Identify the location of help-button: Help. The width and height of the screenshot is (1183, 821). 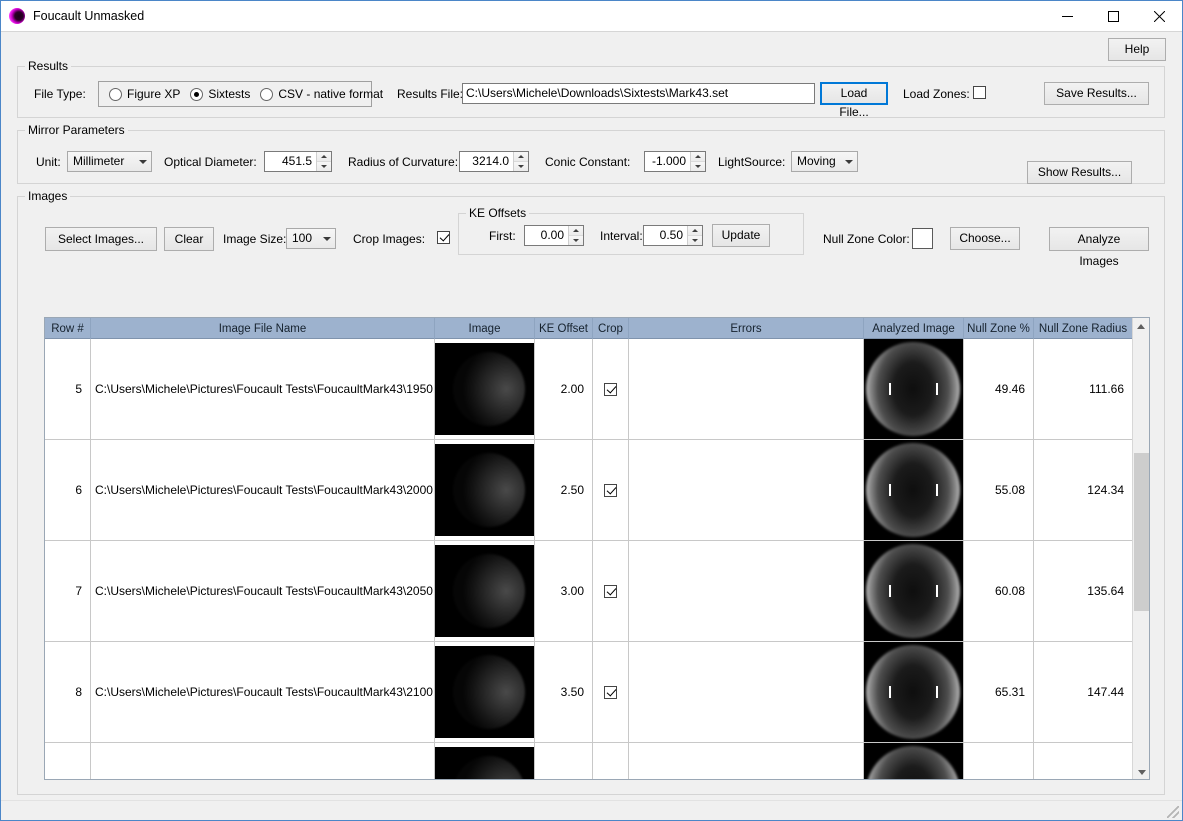
(1137, 49).